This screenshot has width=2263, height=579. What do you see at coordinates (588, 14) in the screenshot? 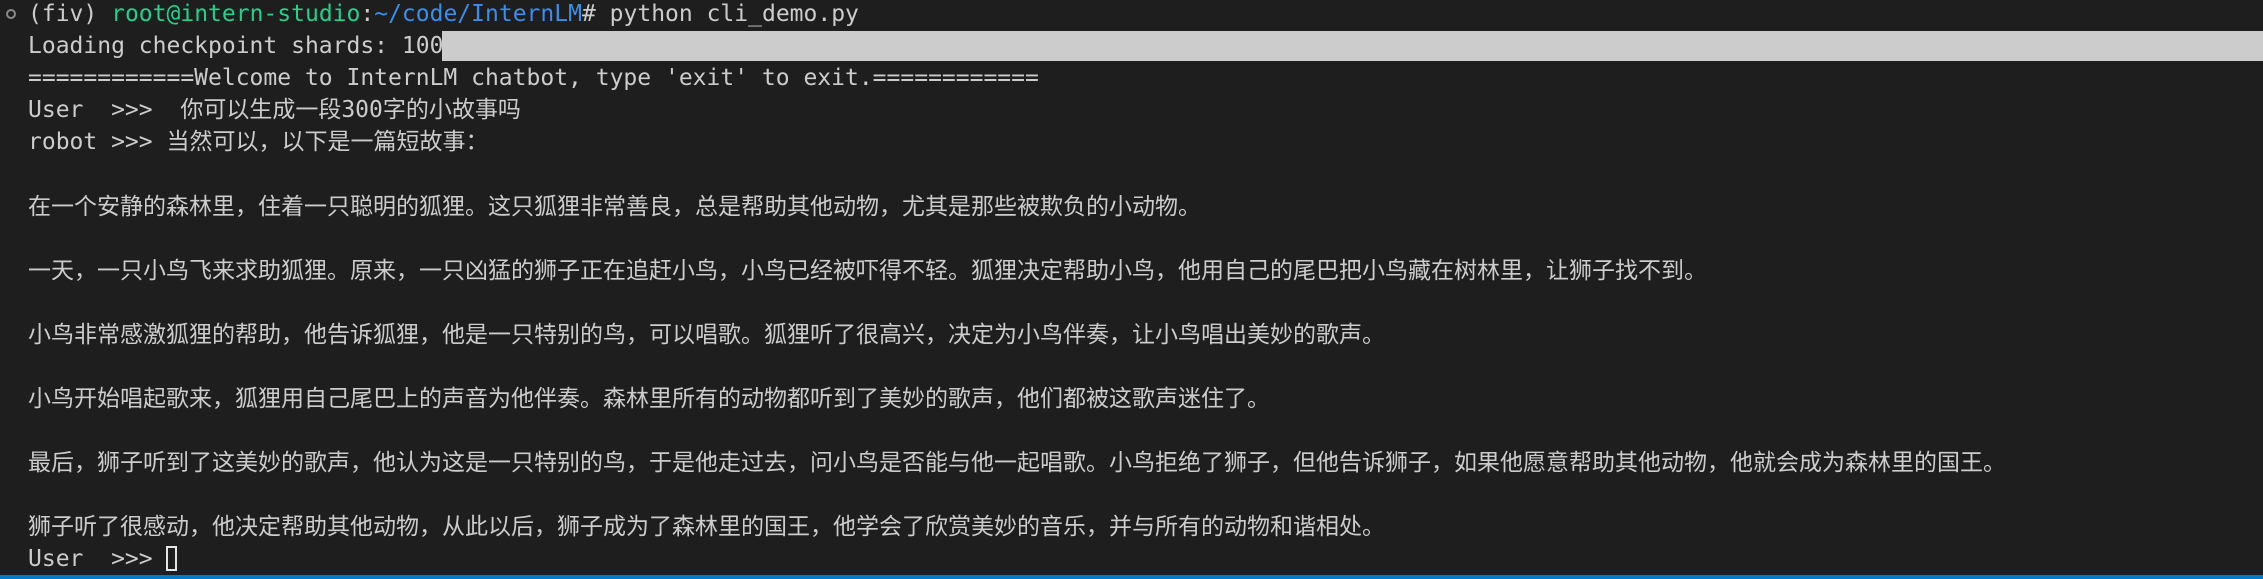
I see `prompt-symbol: #` at bounding box center [588, 14].